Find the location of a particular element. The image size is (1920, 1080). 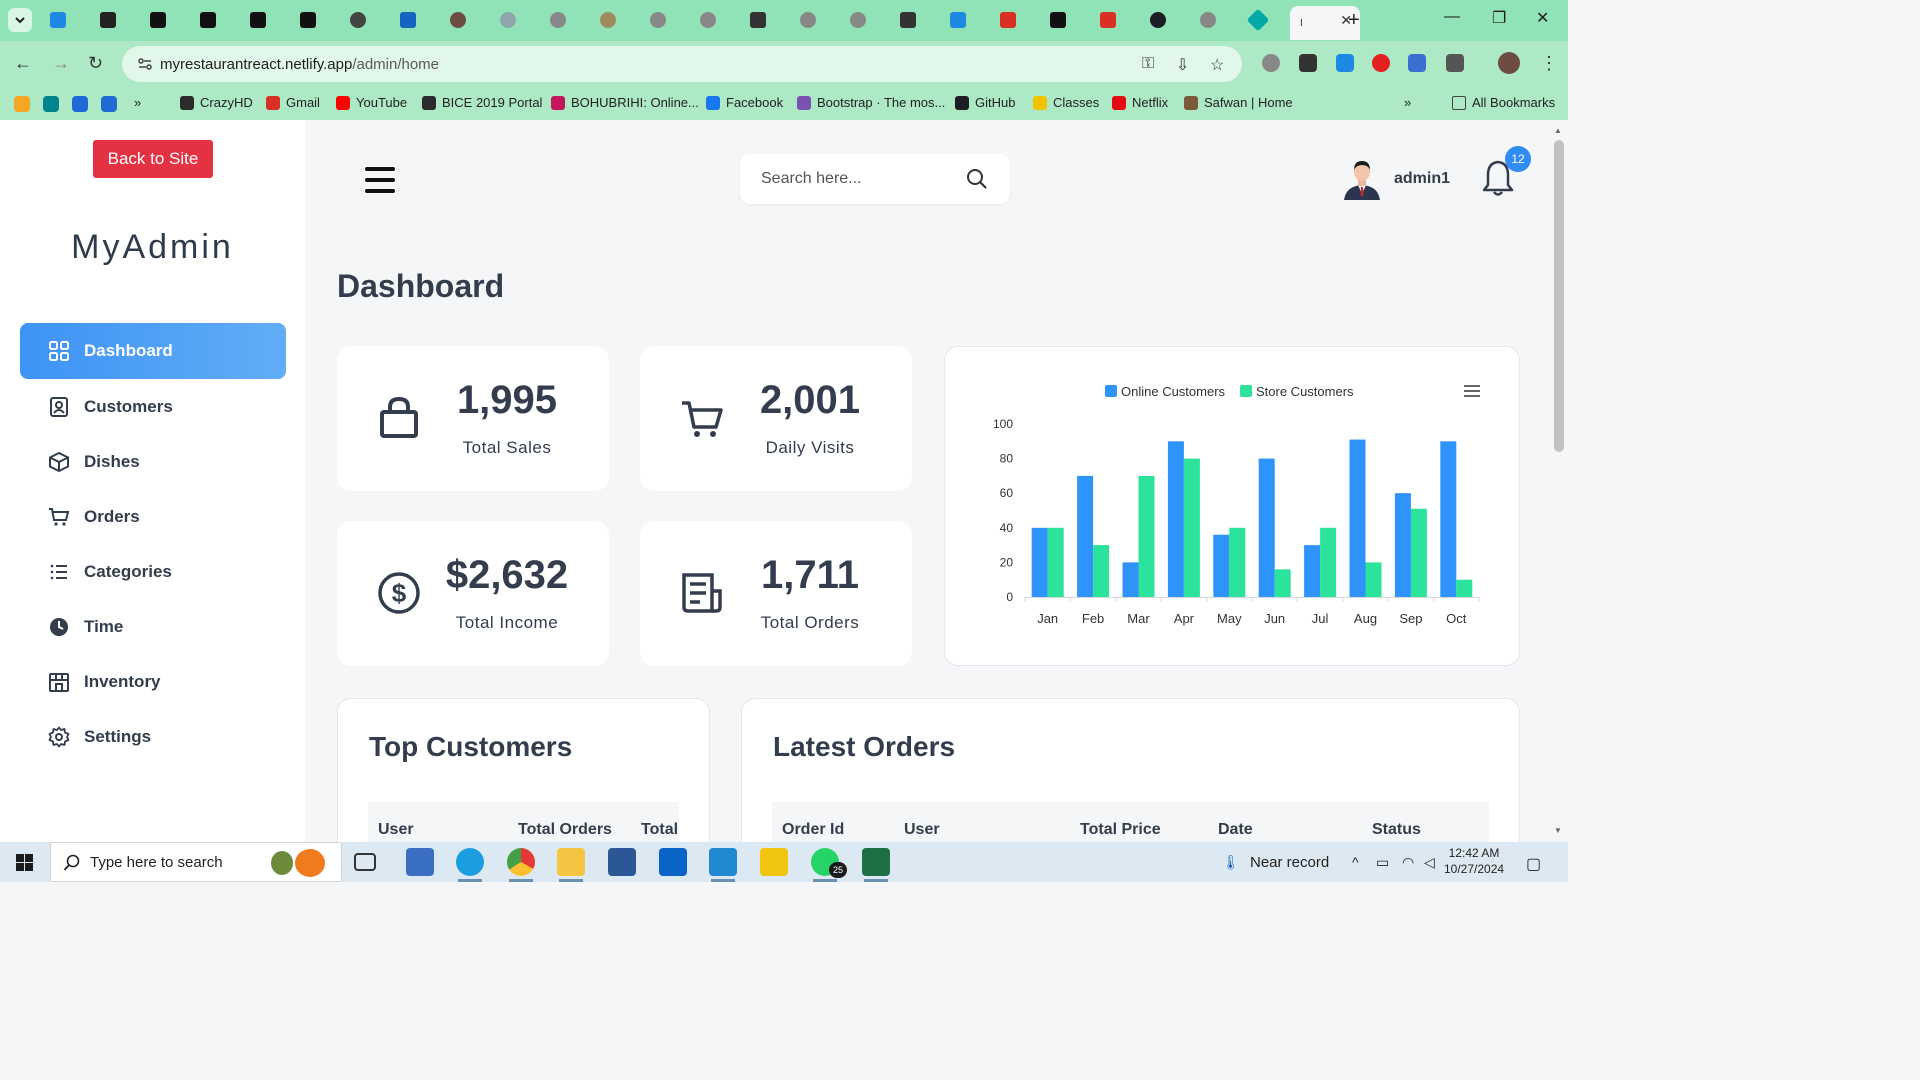

bookmark-item: BICE 2019 Portal is located at coordinates (482, 102).